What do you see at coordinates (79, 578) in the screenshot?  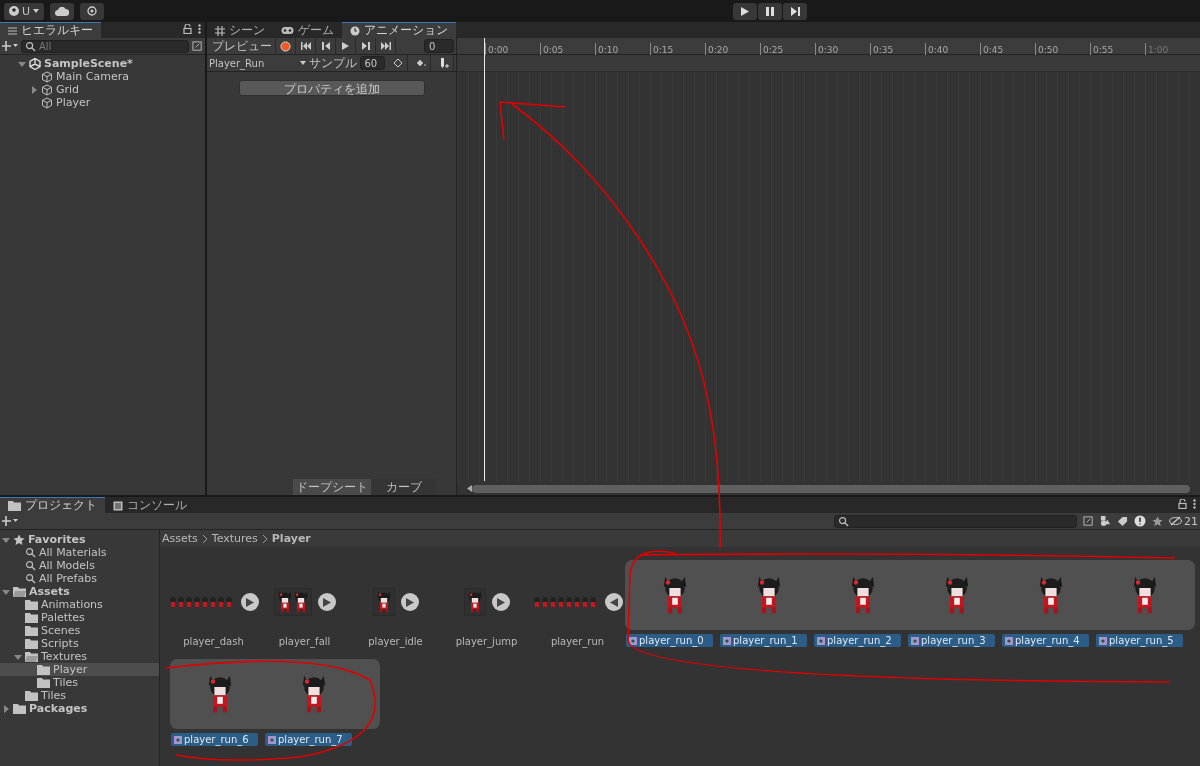 I see `tree-item: All Prefabs` at bounding box center [79, 578].